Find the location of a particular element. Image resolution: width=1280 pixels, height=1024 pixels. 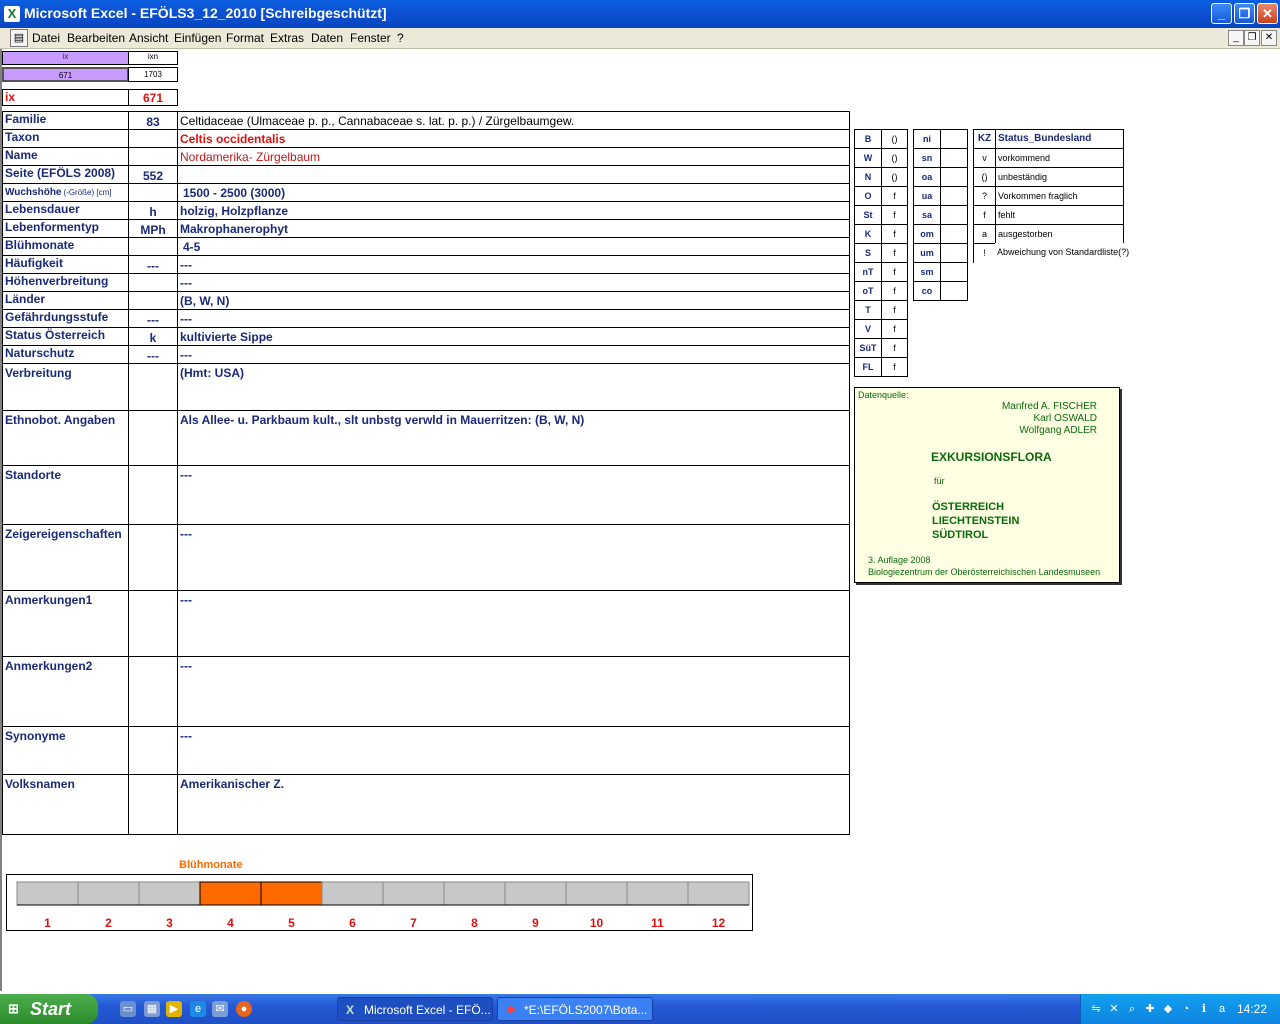

show-desktop-icon: ▭ is located at coordinates (128, 1009).